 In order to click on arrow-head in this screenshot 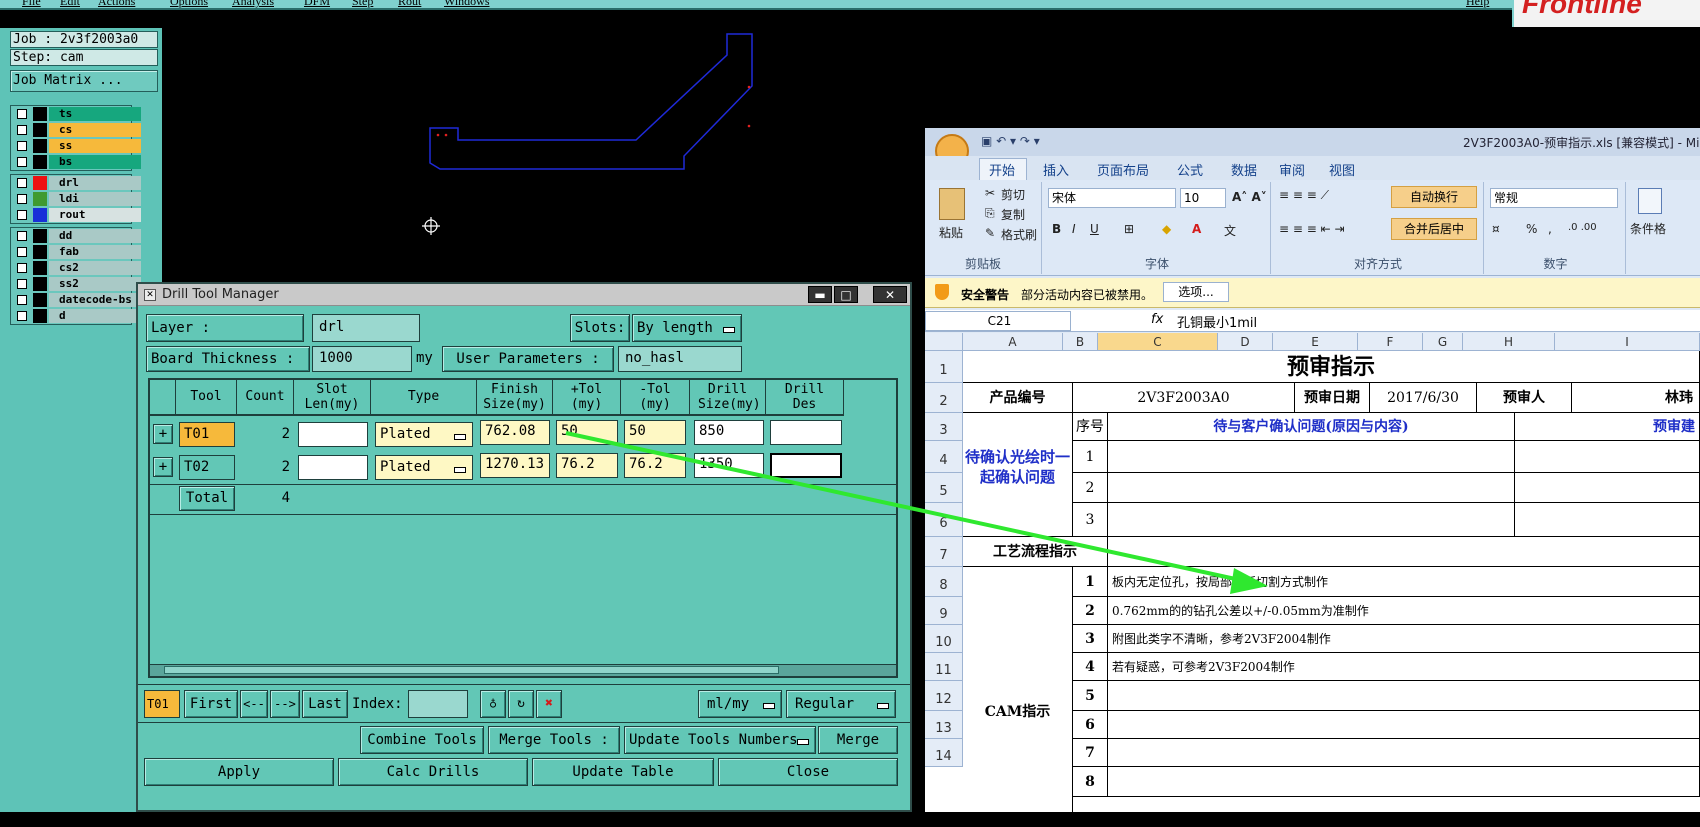, I will do `click(1249, 581)`.